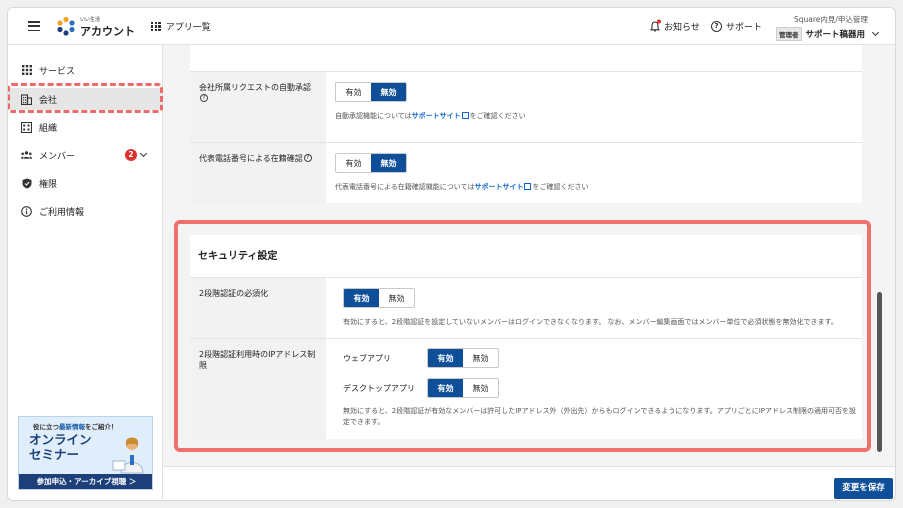  I want to click on user-name: サポート稿器用, so click(835, 35).